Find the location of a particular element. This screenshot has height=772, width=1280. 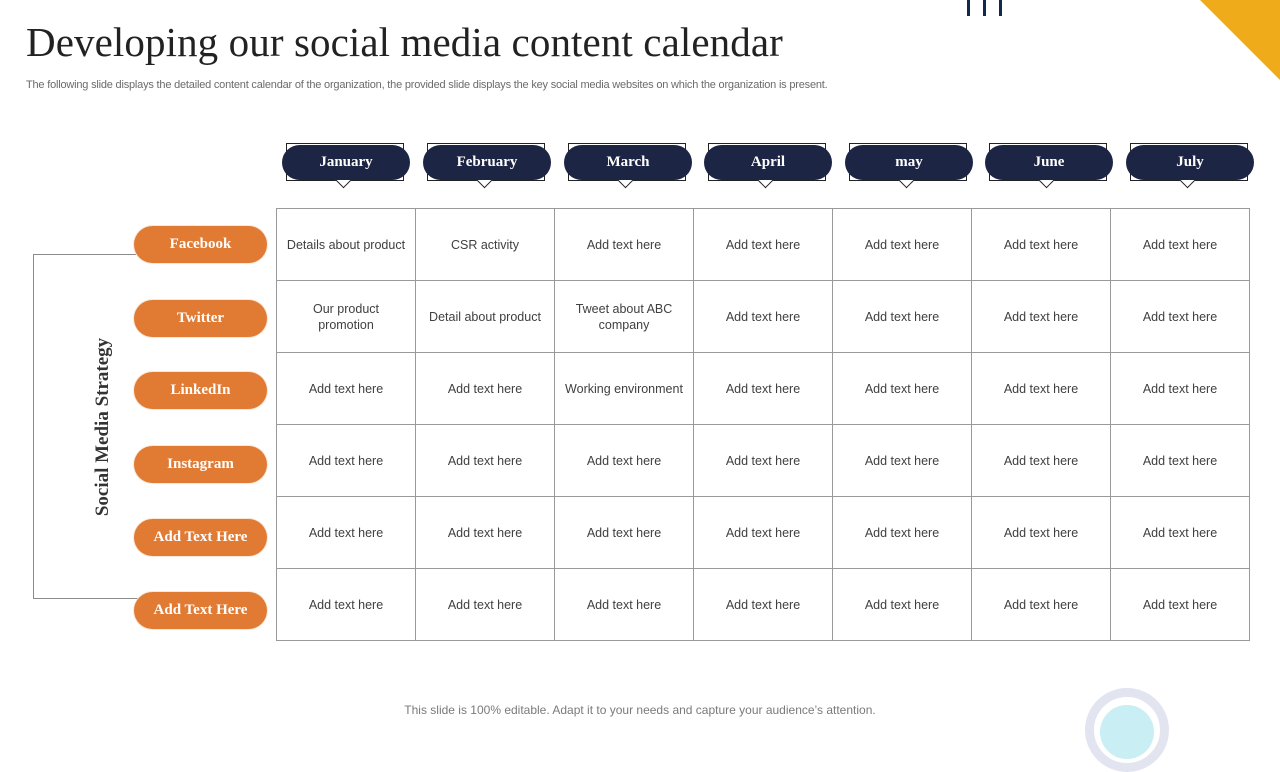

strategy-label: Social Media Strategy is located at coordinates (102, 427).